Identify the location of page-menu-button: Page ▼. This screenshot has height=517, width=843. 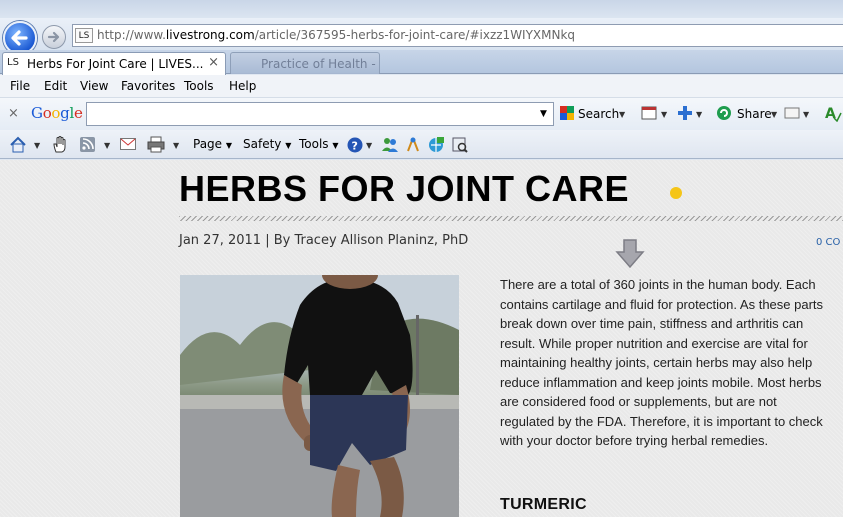
(212, 144).